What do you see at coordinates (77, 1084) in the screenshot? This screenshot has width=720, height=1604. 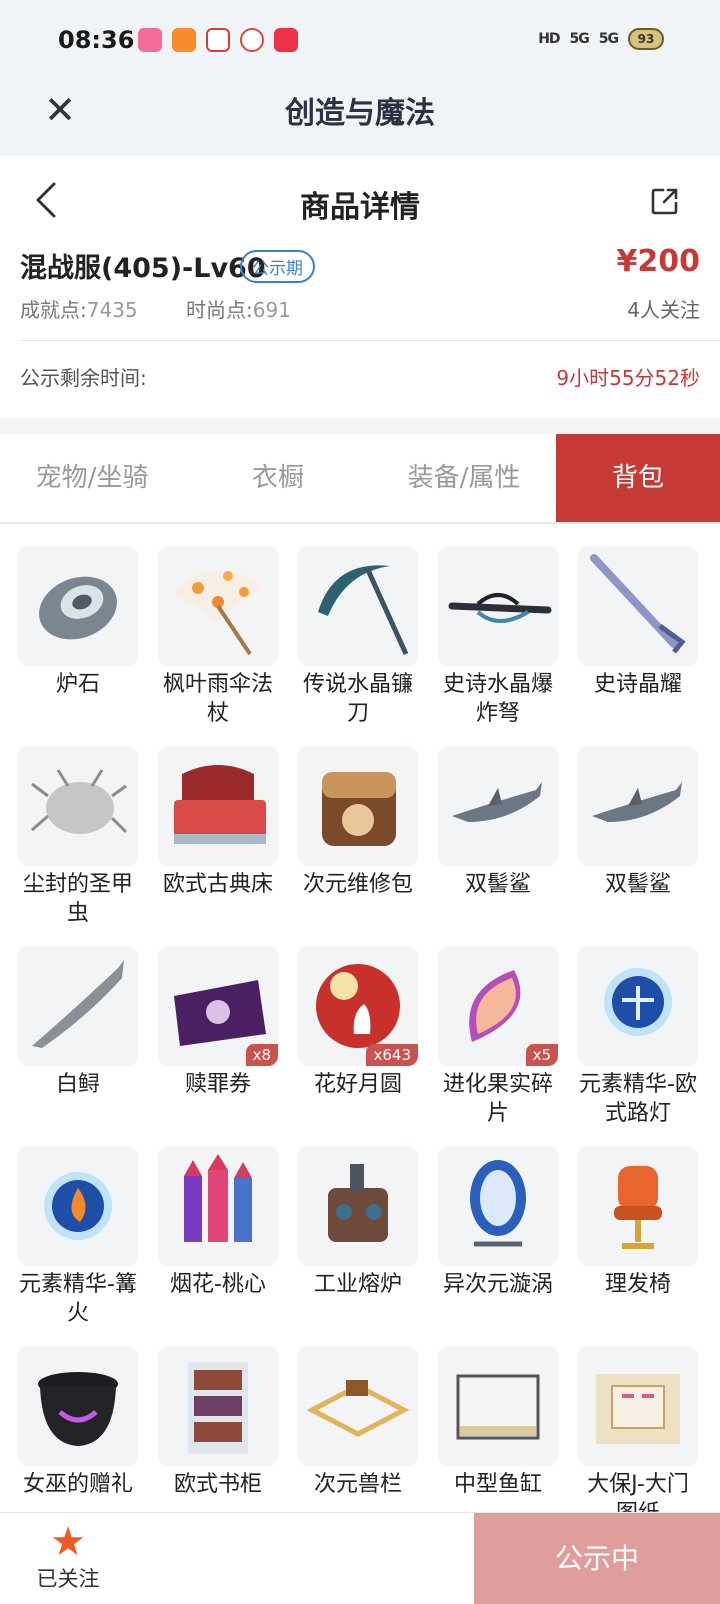 I see `item-name: 白鲟` at bounding box center [77, 1084].